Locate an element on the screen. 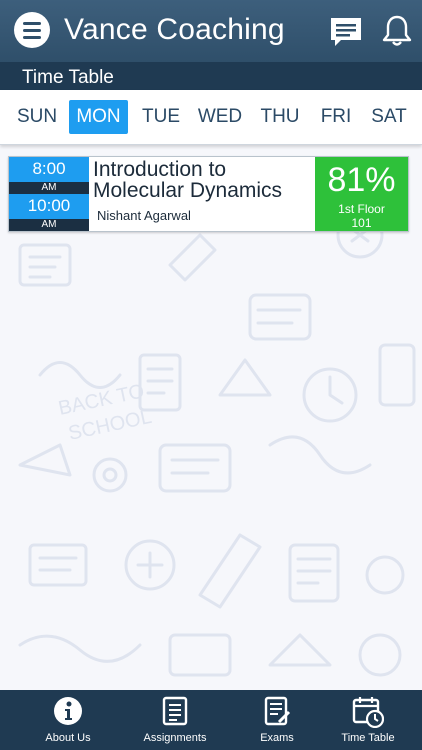 The width and height of the screenshot is (422, 750). room-info: 1st Floor 101 is located at coordinates (361, 216).